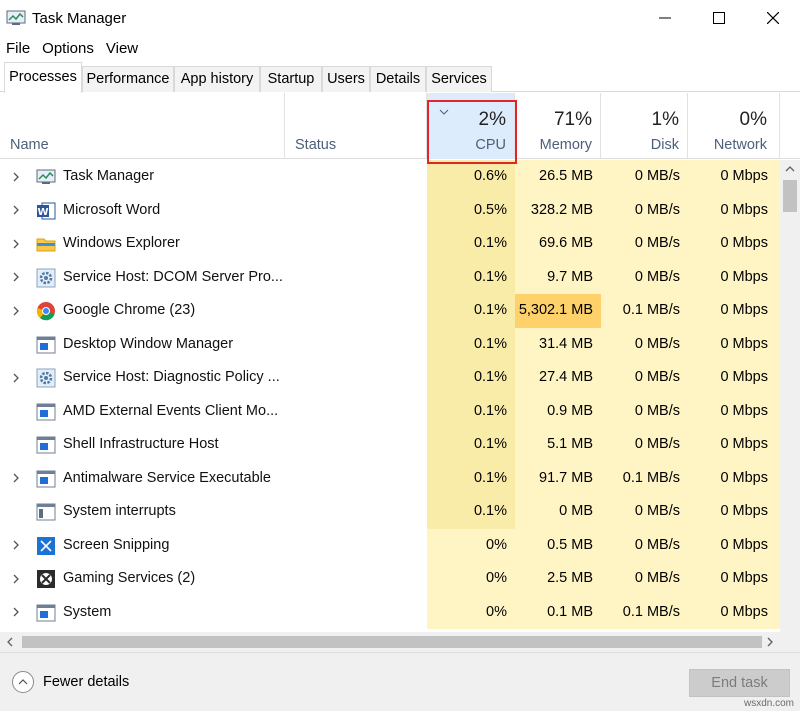  What do you see at coordinates (68, 49) in the screenshot?
I see `menu-options: Options` at bounding box center [68, 49].